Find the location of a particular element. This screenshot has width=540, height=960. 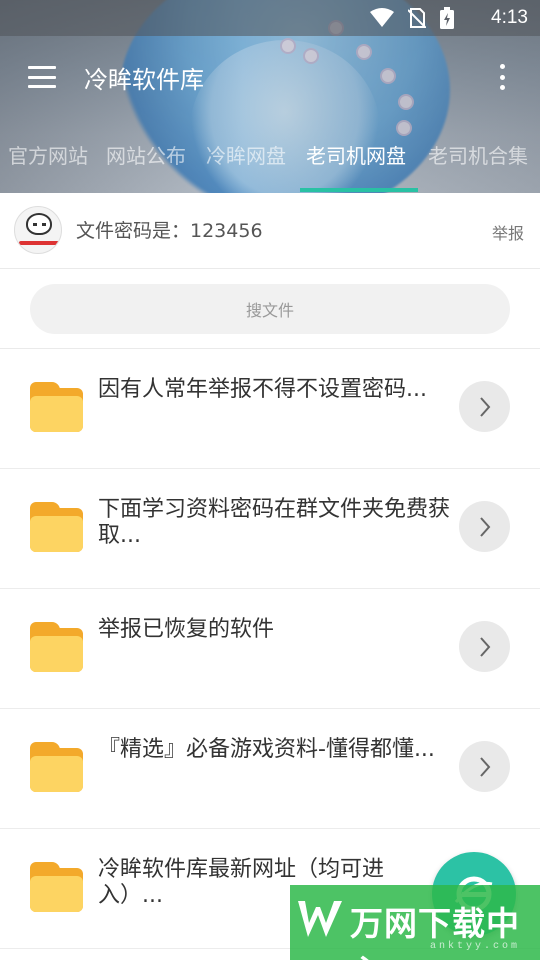

password-info-row: 文件密码是：123456 举报 is located at coordinates (270, 231).